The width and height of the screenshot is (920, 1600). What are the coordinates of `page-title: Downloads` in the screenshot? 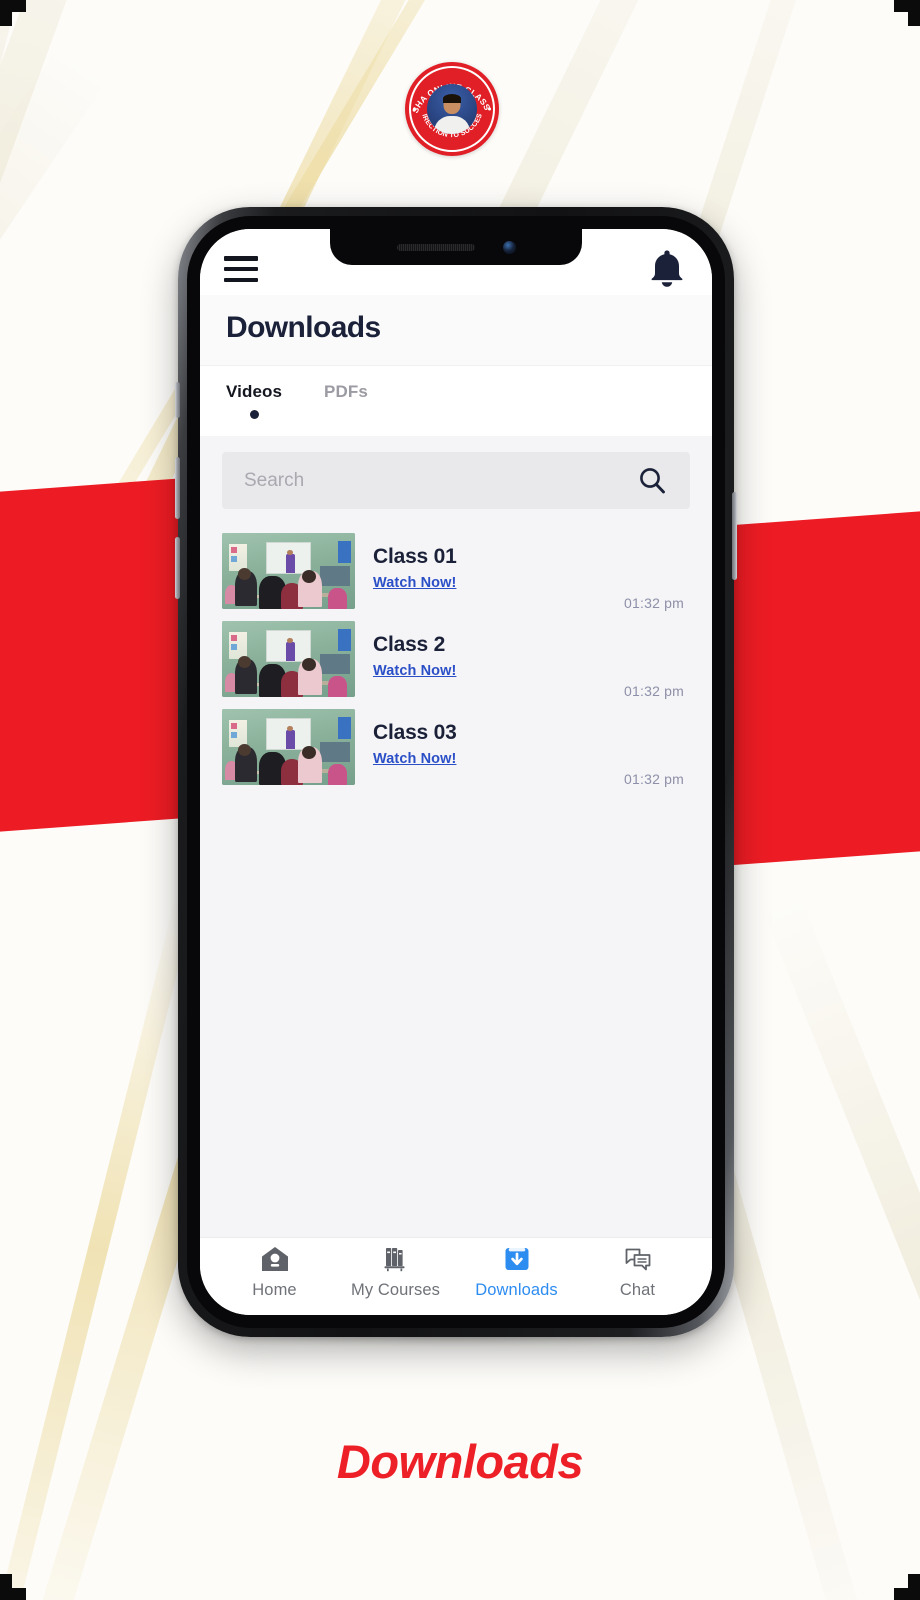 It's located at (303, 327).